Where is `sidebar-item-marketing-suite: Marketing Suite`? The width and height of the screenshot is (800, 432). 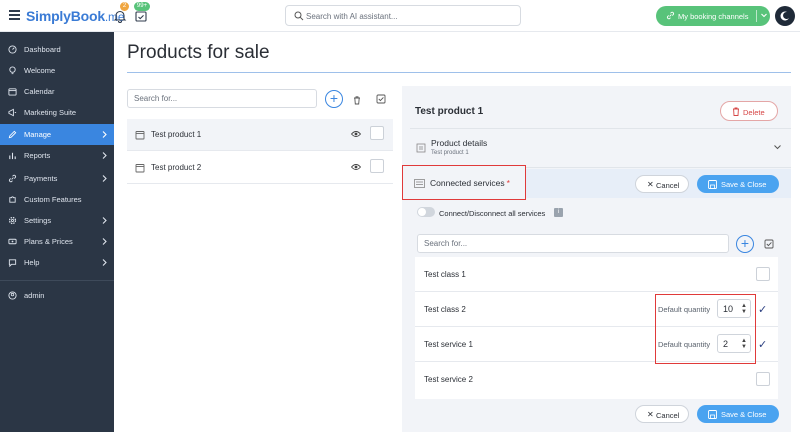
sidebar-item-marketing-suite: Marketing Suite is located at coordinates (57, 112).